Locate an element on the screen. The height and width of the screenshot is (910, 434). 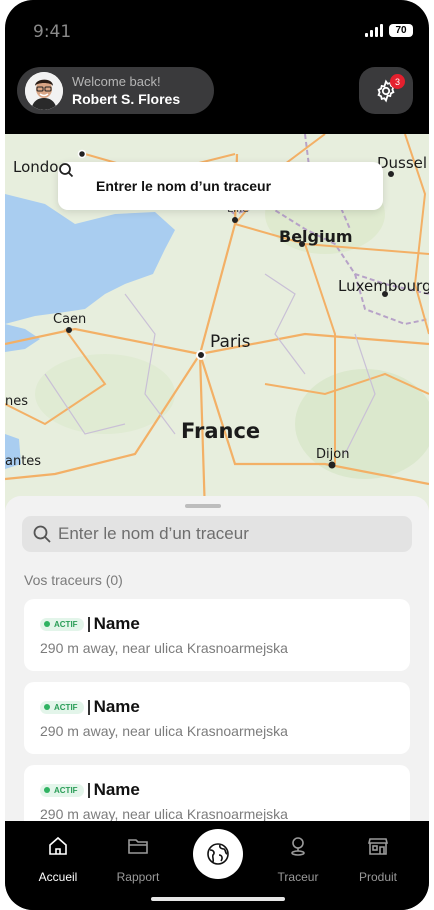
map-label-caen: Caen is located at coordinates (70, 319).